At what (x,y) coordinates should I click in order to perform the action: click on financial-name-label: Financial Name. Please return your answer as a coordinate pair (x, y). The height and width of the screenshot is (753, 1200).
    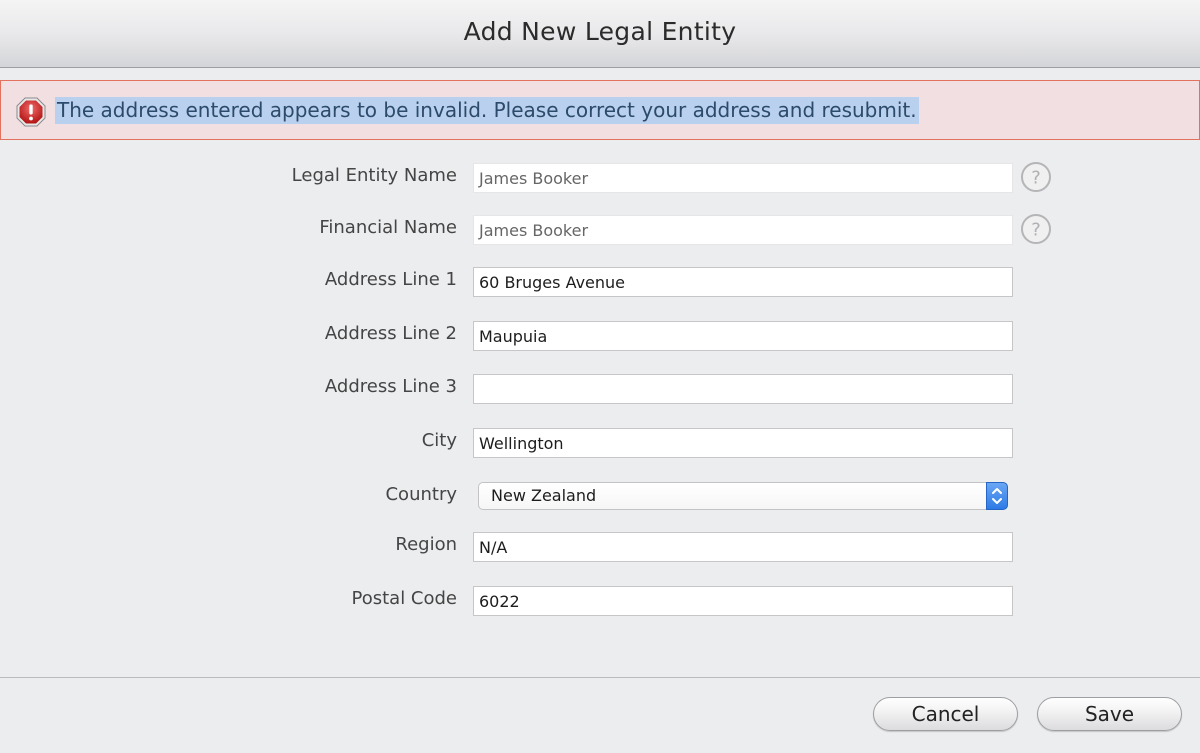
    Looking at the image, I should click on (388, 227).